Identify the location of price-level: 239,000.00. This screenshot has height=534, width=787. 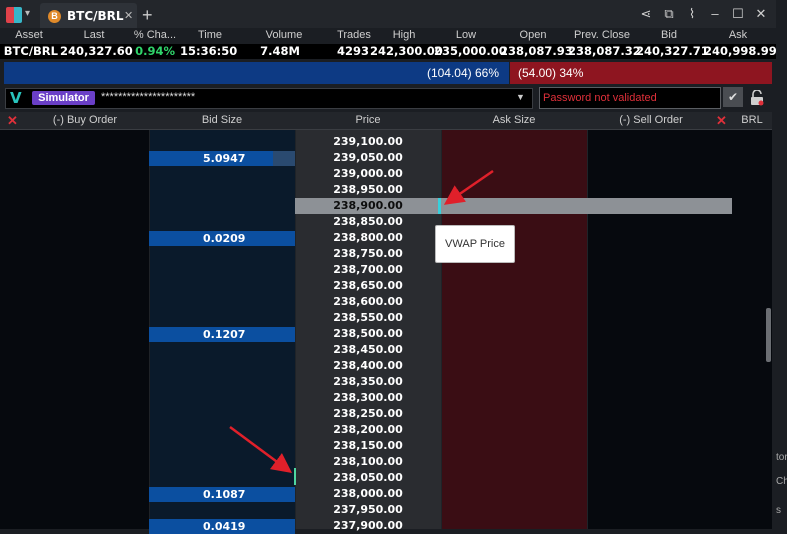
(368, 174).